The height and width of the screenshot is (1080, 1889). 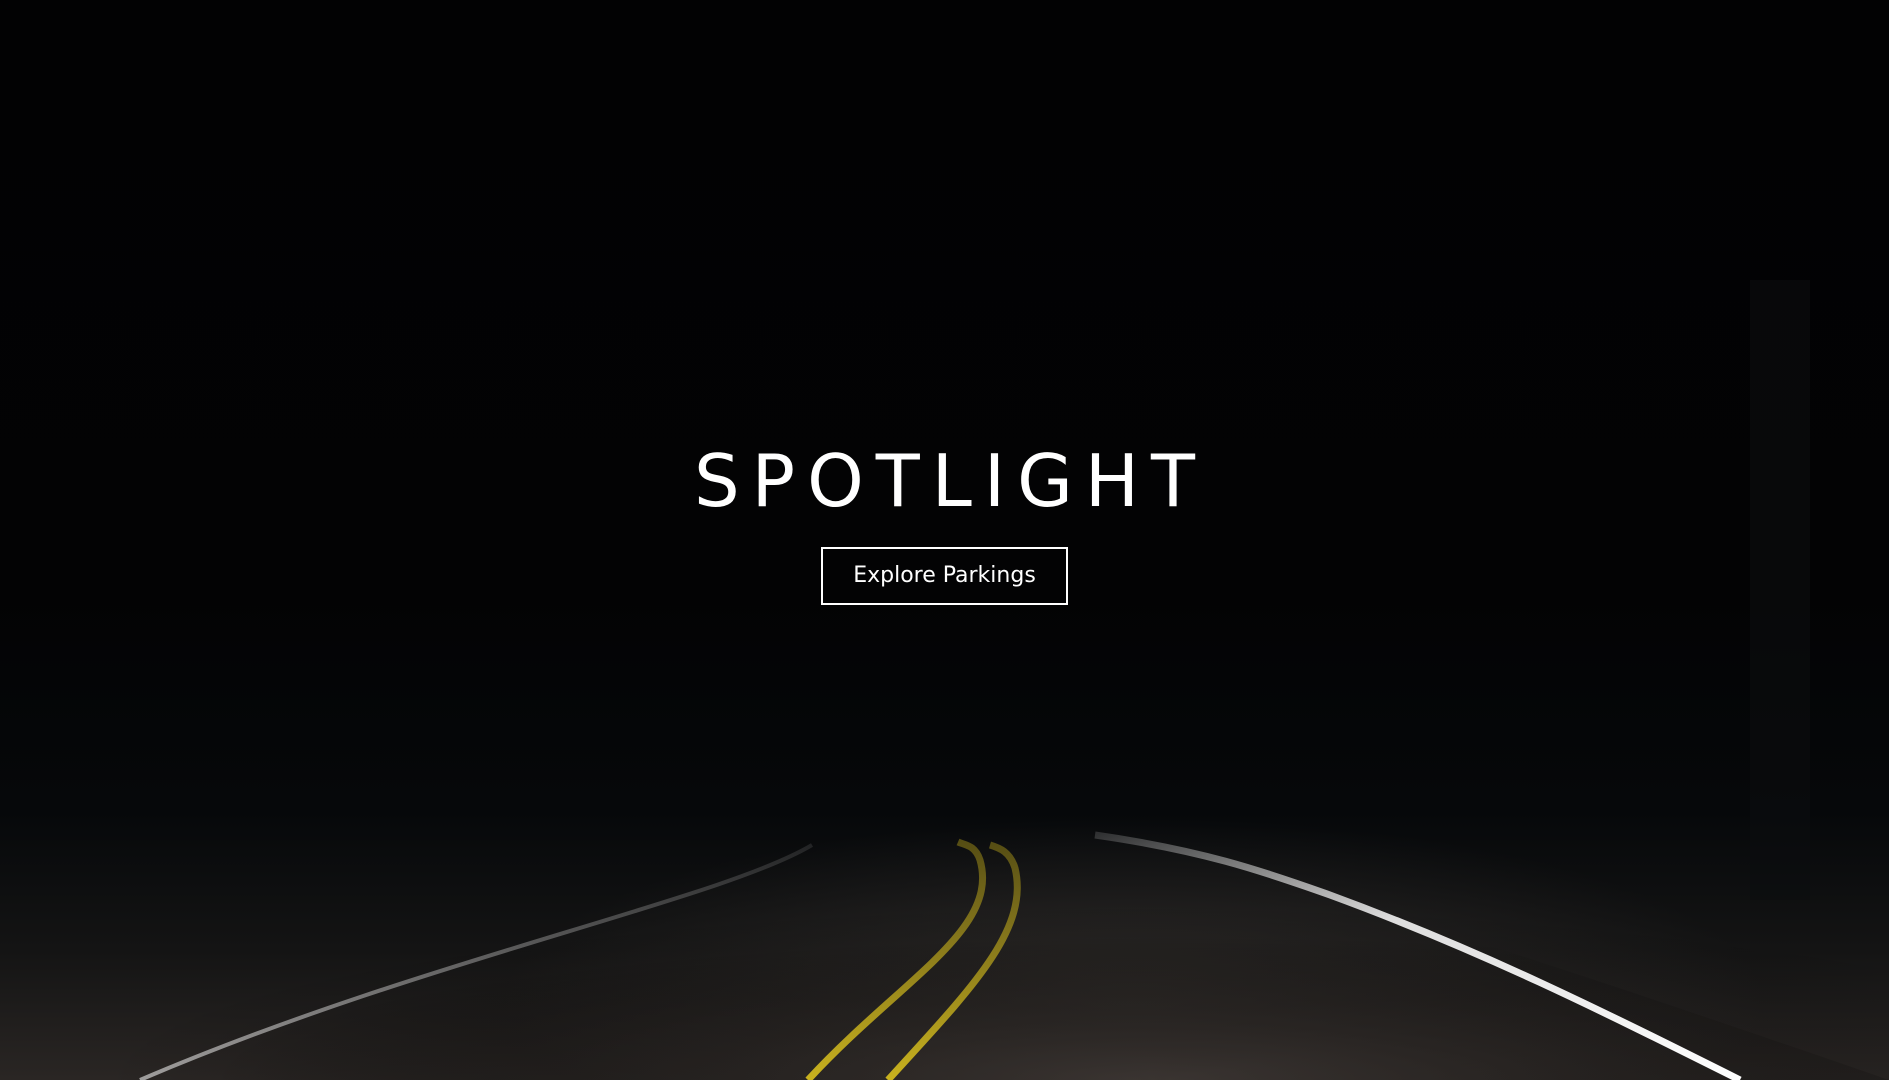 What do you see at coordinates (944, 576) in the screenshot?
I see `explore-parkings-button: Explore Parkings` at bounding box center [944, 576].